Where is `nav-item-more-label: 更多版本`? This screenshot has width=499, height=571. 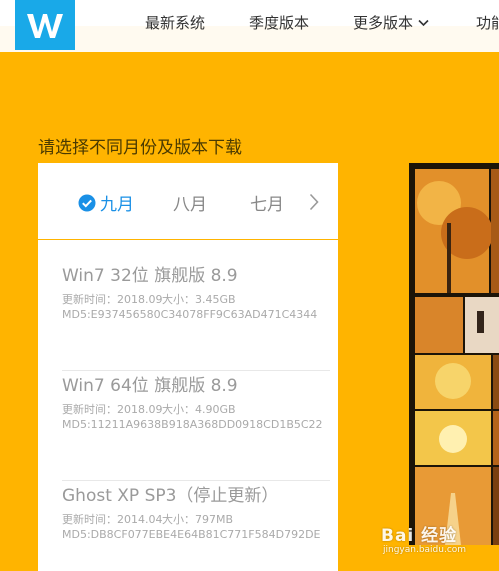
nav-item-more-label: 更多版本 is located at coordinates (383, 23).